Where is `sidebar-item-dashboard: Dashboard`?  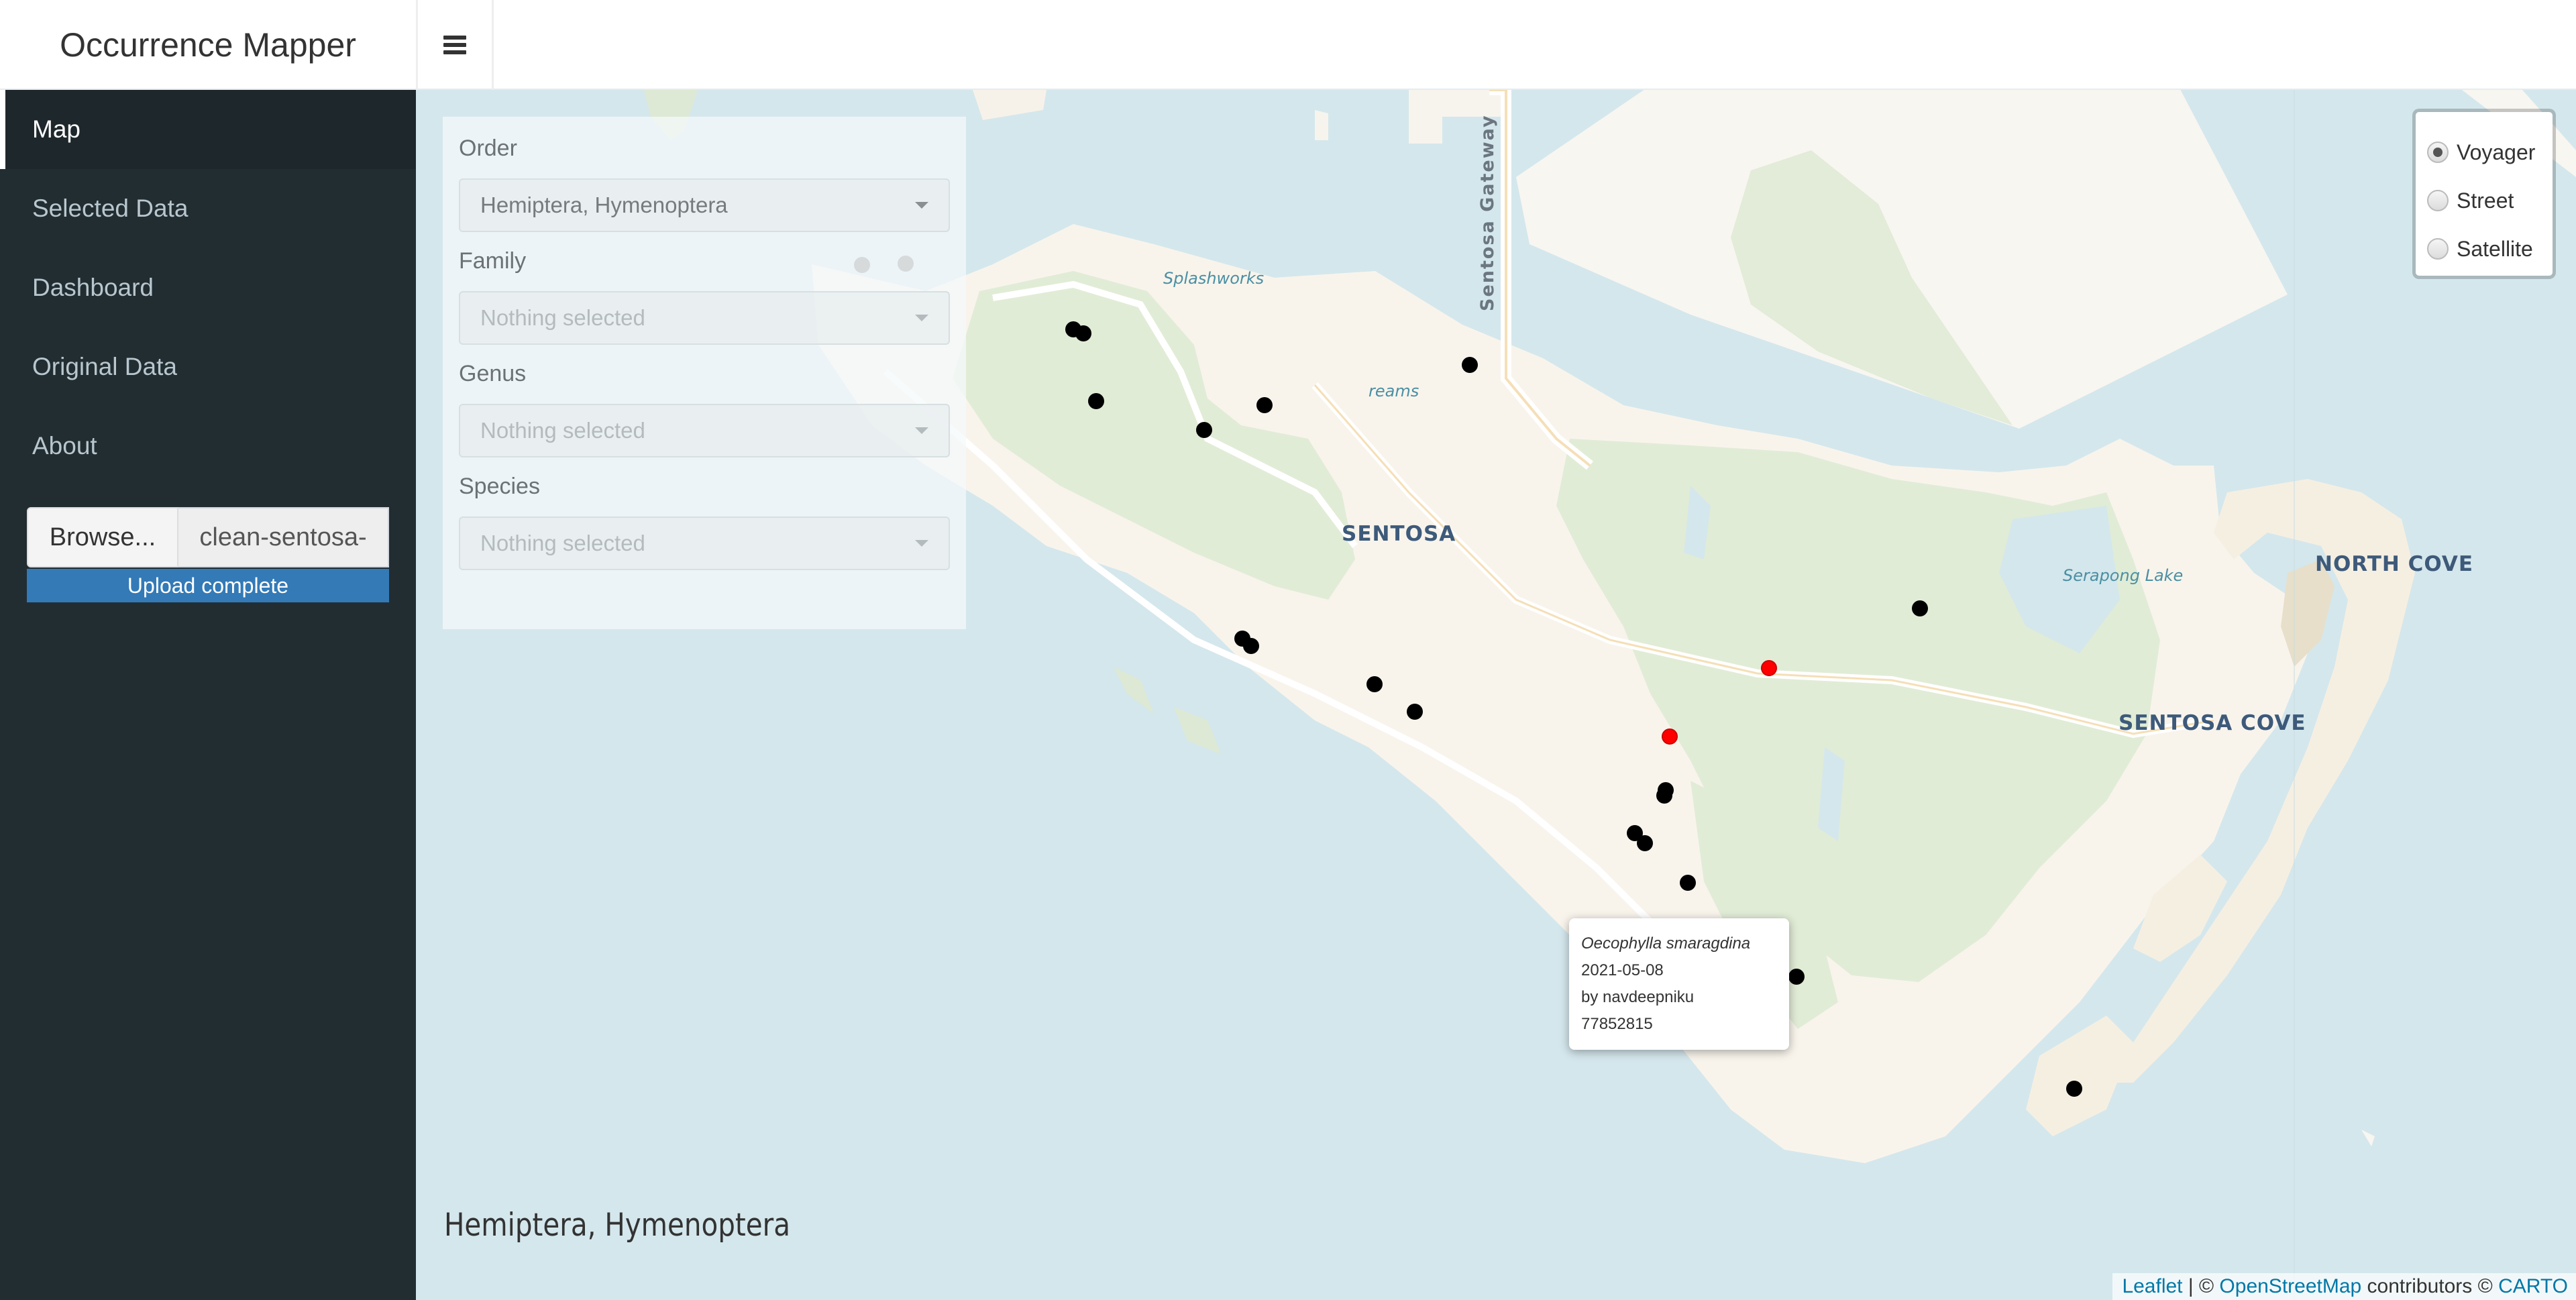 sidebar-item-dashboard: Dashboard is located at coordinates (208, 288).